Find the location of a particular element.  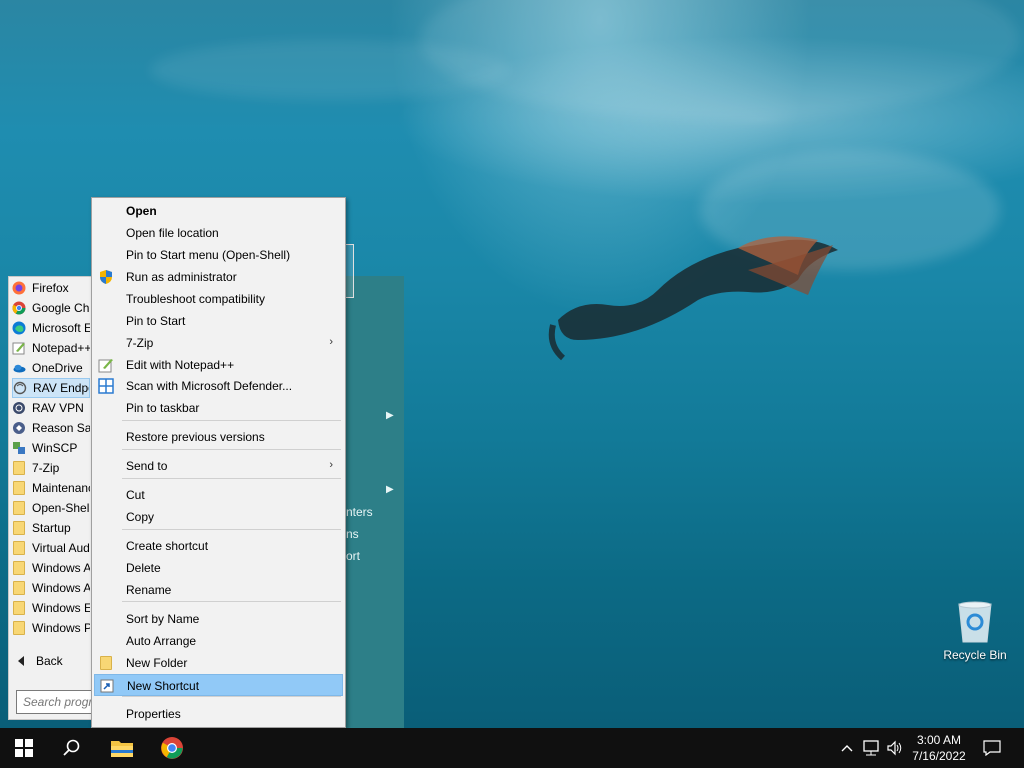

program-label: Windows Administrative Tools is located at coordinates (61, 588).